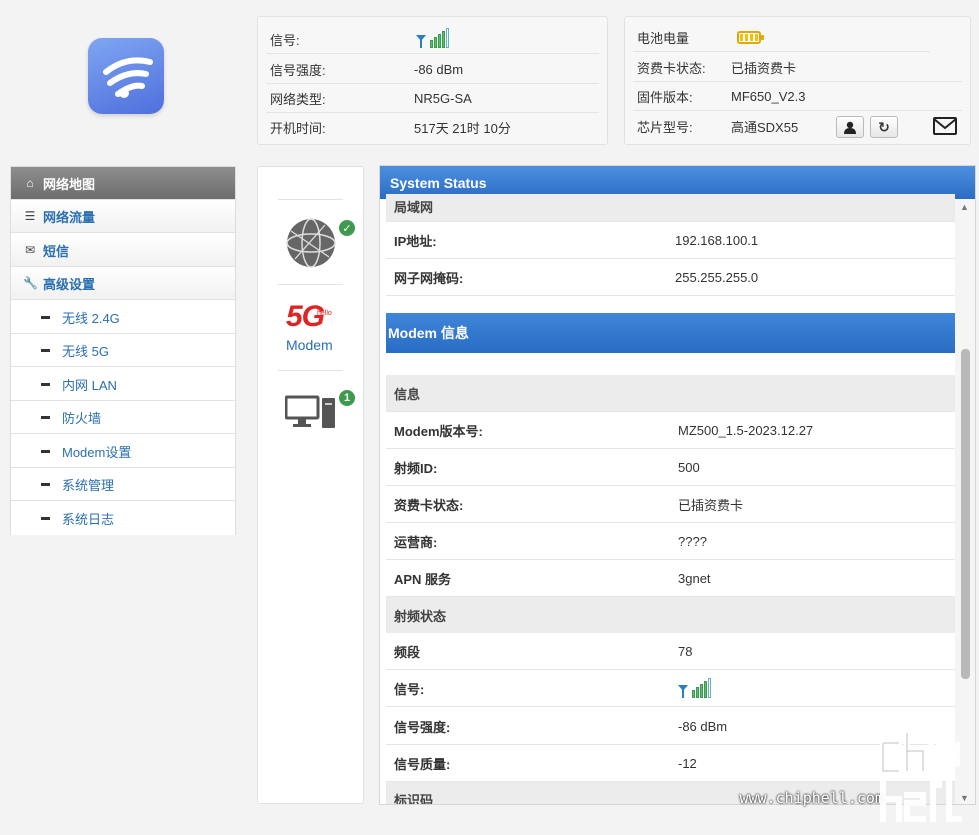 The height and width of the screenshot is (835, 979). What do you see at coordinates (765, 127) in the screenshot?
I see `chip-value: 高通SDX55` at bounding box center [765, 127].